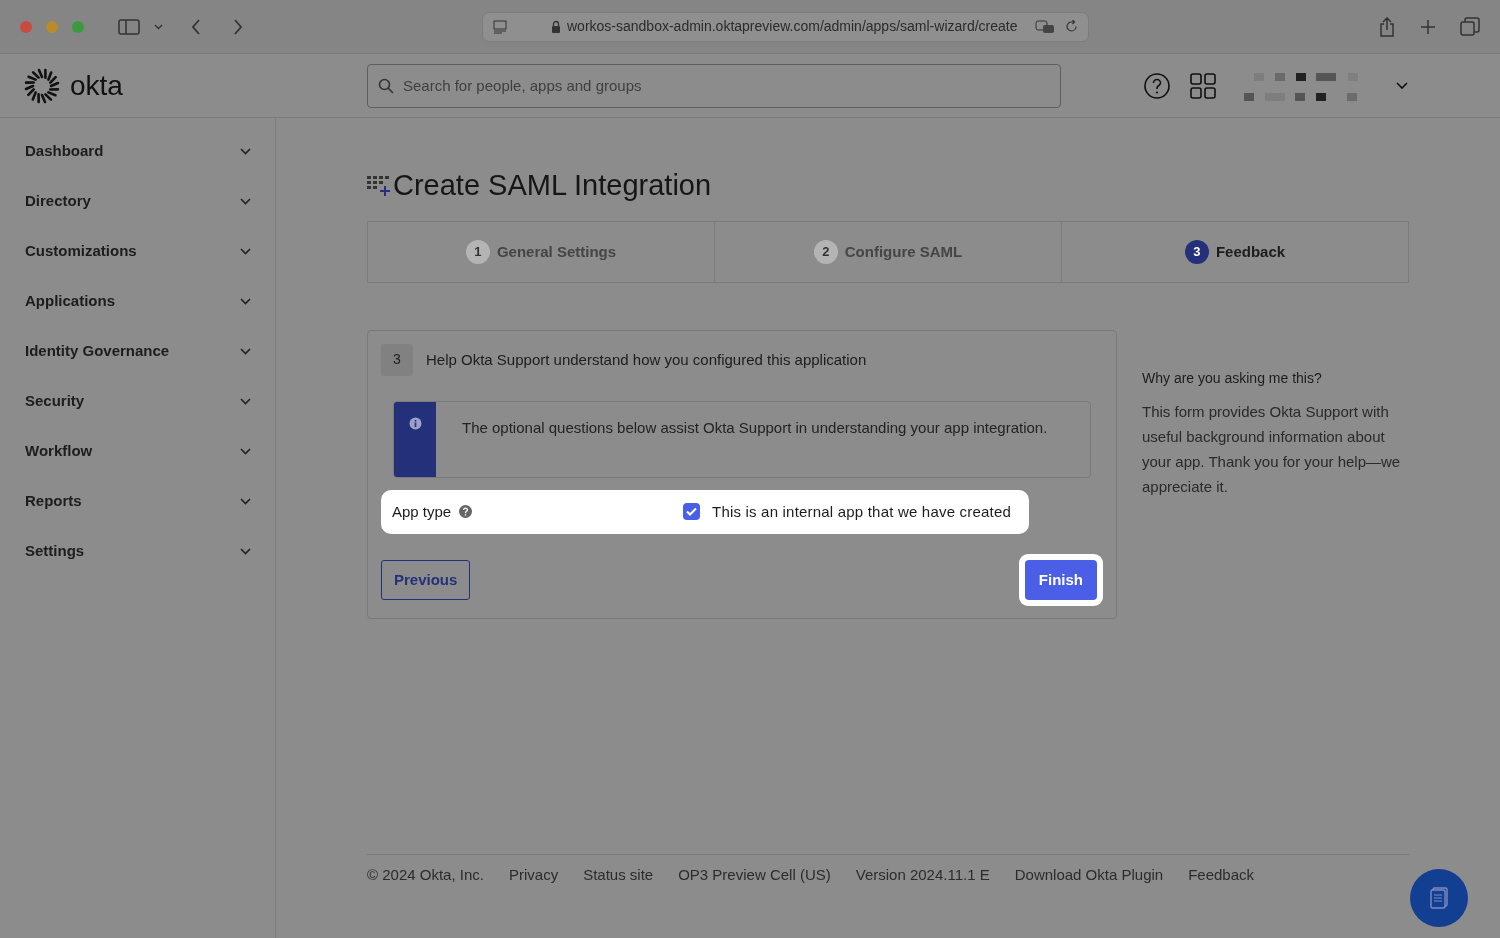 This screenshot has width=1500, height=938. What do you see at coordinates (1428, 26) in the screenshot?
I see `new-tab-icon` at bounding box center [1428, 26].